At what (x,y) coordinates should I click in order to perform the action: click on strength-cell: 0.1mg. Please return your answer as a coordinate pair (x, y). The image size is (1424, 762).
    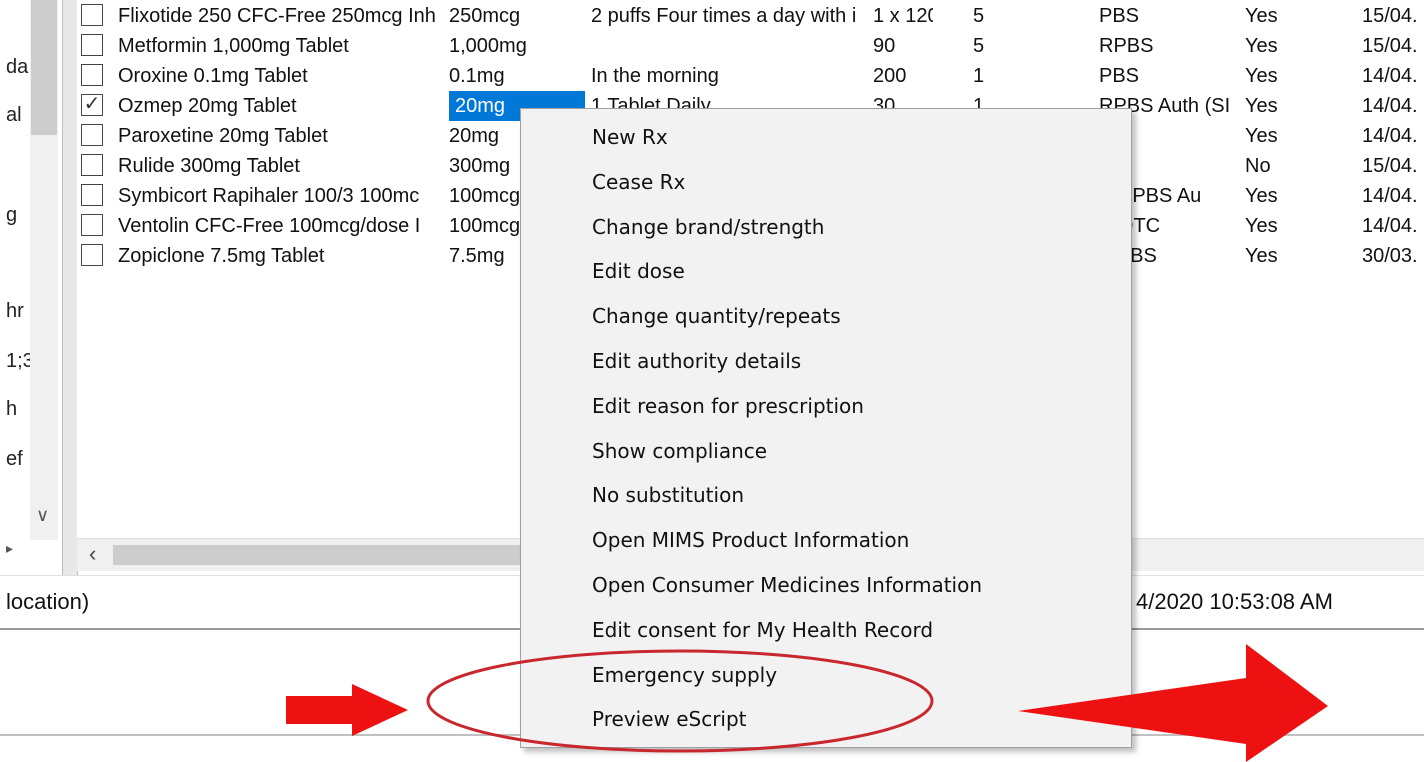
    Looking at the image, I should click on (477, 76).